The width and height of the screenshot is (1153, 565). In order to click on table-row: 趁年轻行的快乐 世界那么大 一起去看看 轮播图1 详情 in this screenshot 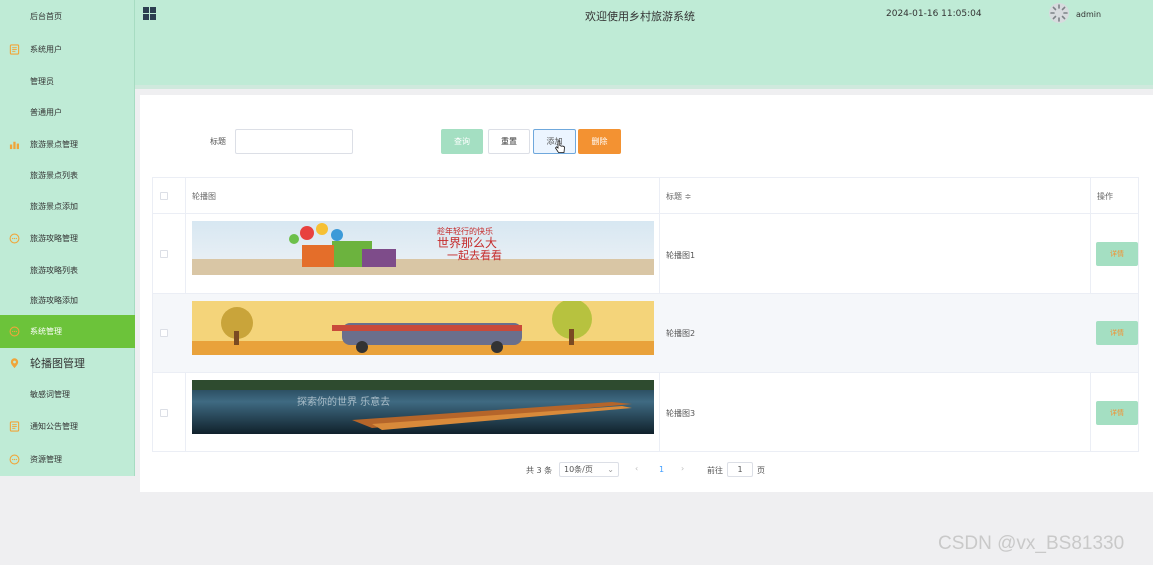, I will do `click(645, 254)`.